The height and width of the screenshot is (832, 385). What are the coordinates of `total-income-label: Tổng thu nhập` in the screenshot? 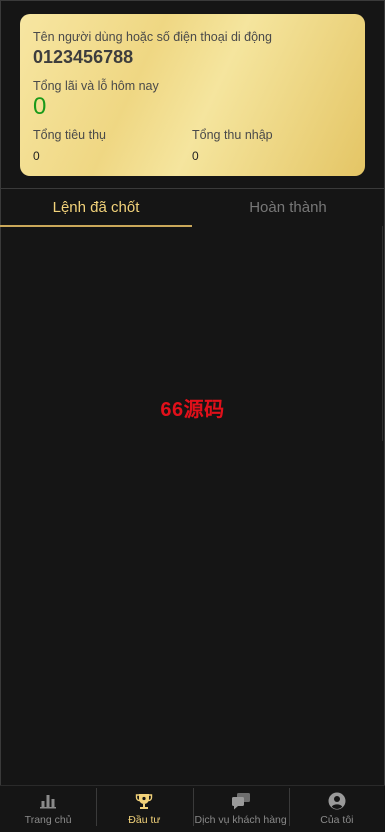 It's located at (232, 135).